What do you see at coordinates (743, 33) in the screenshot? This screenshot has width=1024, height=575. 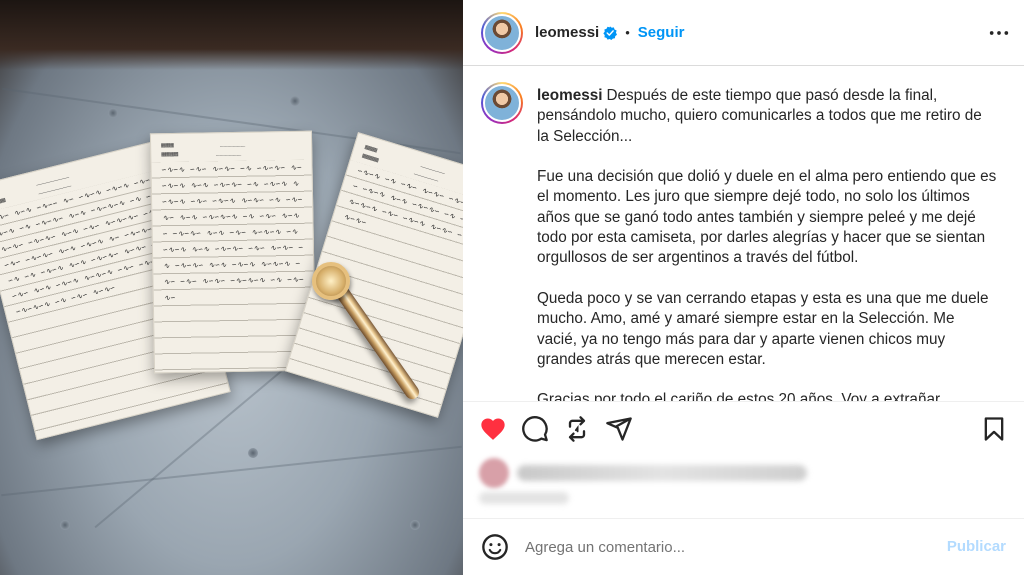 I see `post-header: leomessi • Seguir` at bounding box center [743, 33].